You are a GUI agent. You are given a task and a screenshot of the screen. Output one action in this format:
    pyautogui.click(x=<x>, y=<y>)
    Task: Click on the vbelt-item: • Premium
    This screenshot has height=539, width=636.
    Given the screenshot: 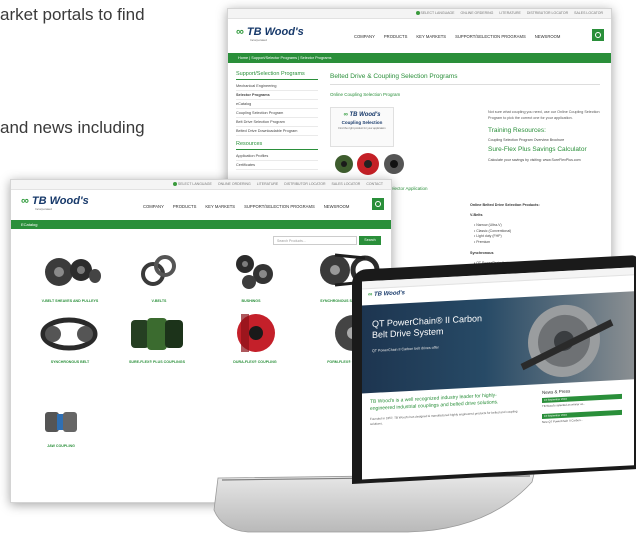 What is the action you would take?
    pyautogui.click(x=492, y=243)
    